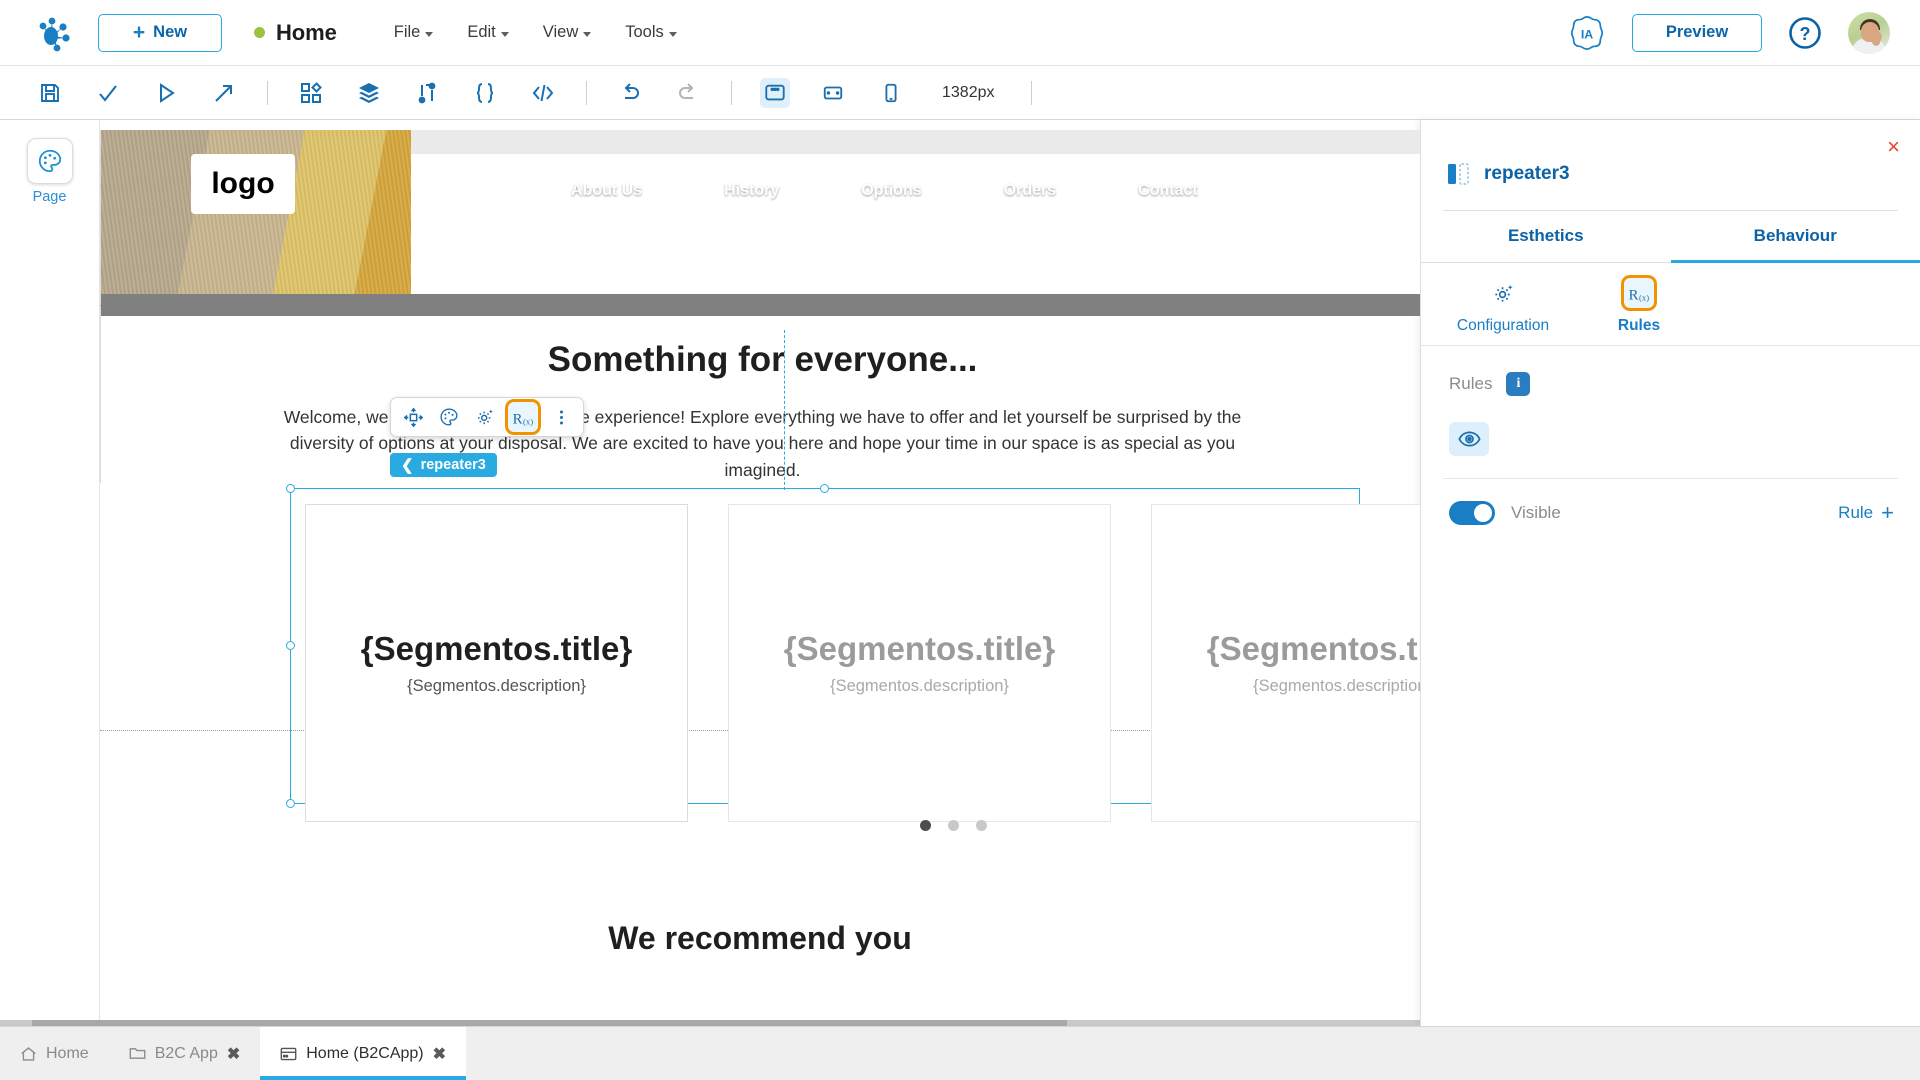 This screenshot has height=1080, width=1920. I want to click on code-icon, so click(543, 93).